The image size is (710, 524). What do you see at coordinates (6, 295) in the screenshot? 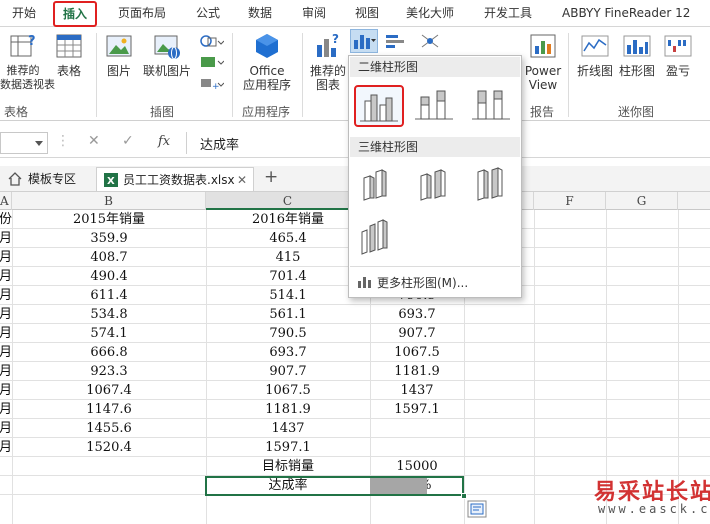
I see `table-cell: 四月` at bounding box center [6, 295].